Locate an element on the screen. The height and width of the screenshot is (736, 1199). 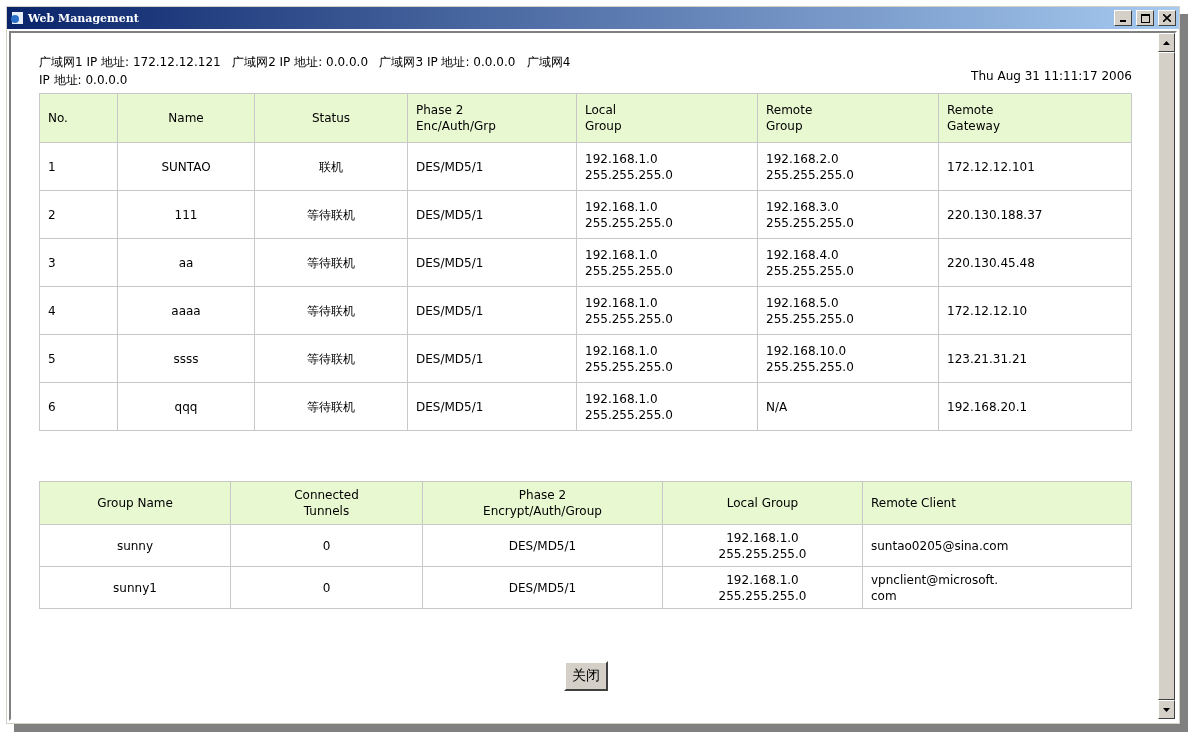
table-cell: sunny is located at coordinates (135, 545).